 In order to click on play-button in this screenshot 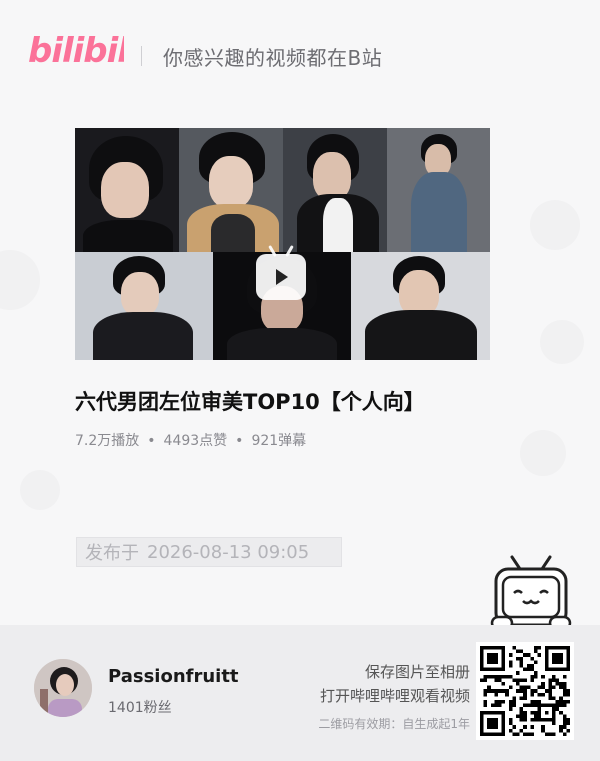, I will do `click(281, 277)`.